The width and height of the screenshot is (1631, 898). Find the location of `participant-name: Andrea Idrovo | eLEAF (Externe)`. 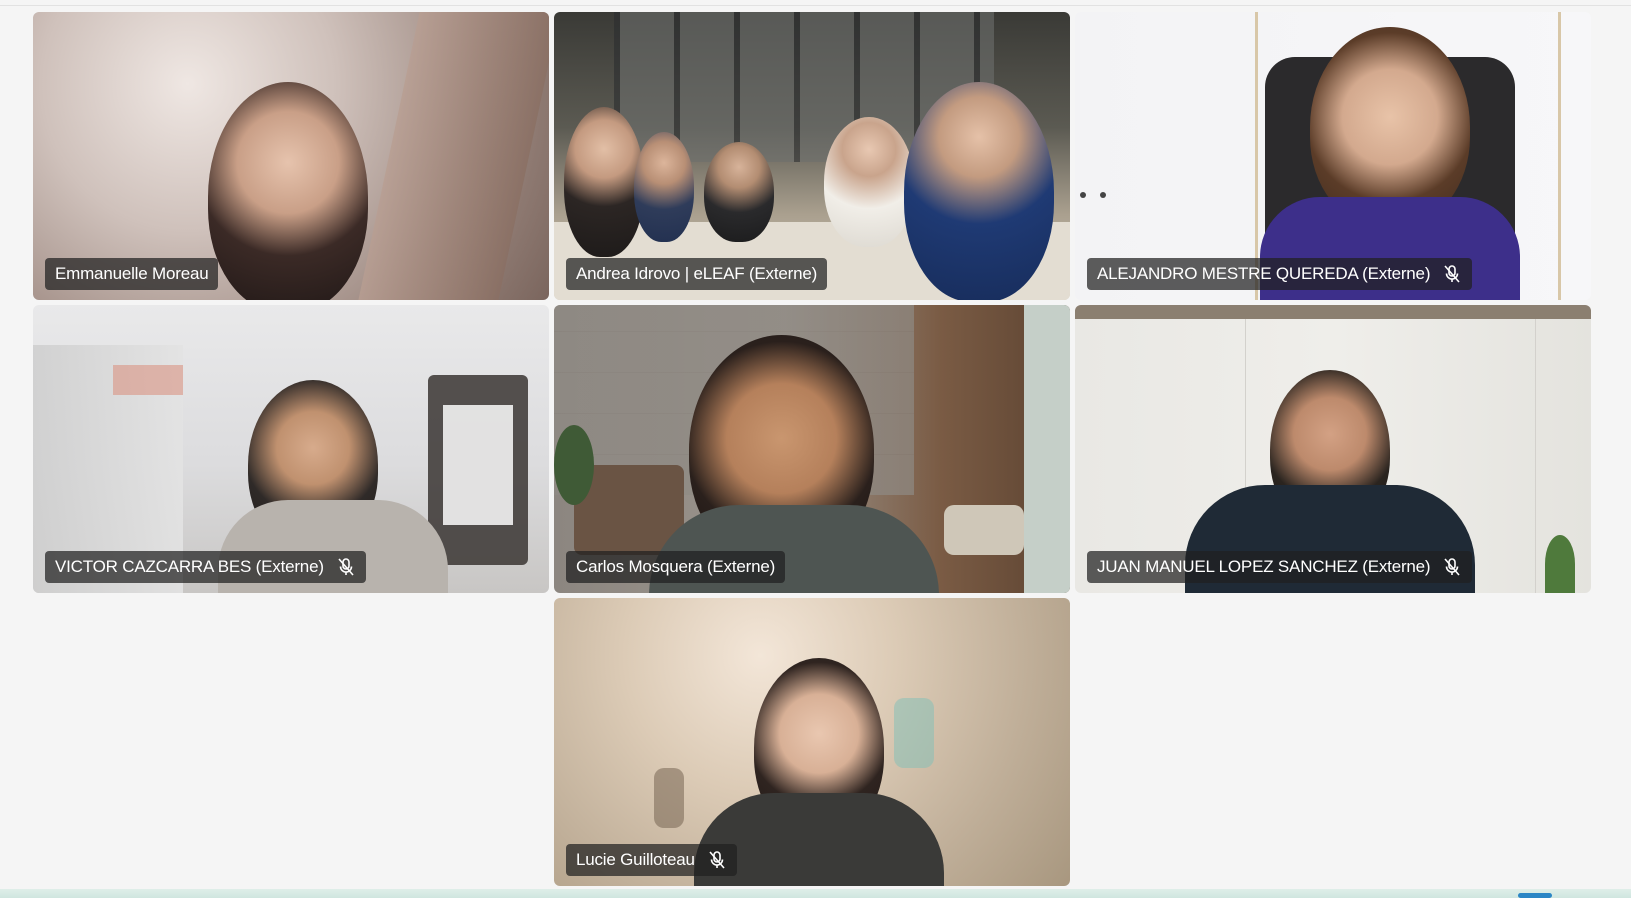

participant-name: Andrea Idrovo | eLEAF (Externe) is located at coordinates (697, 273).